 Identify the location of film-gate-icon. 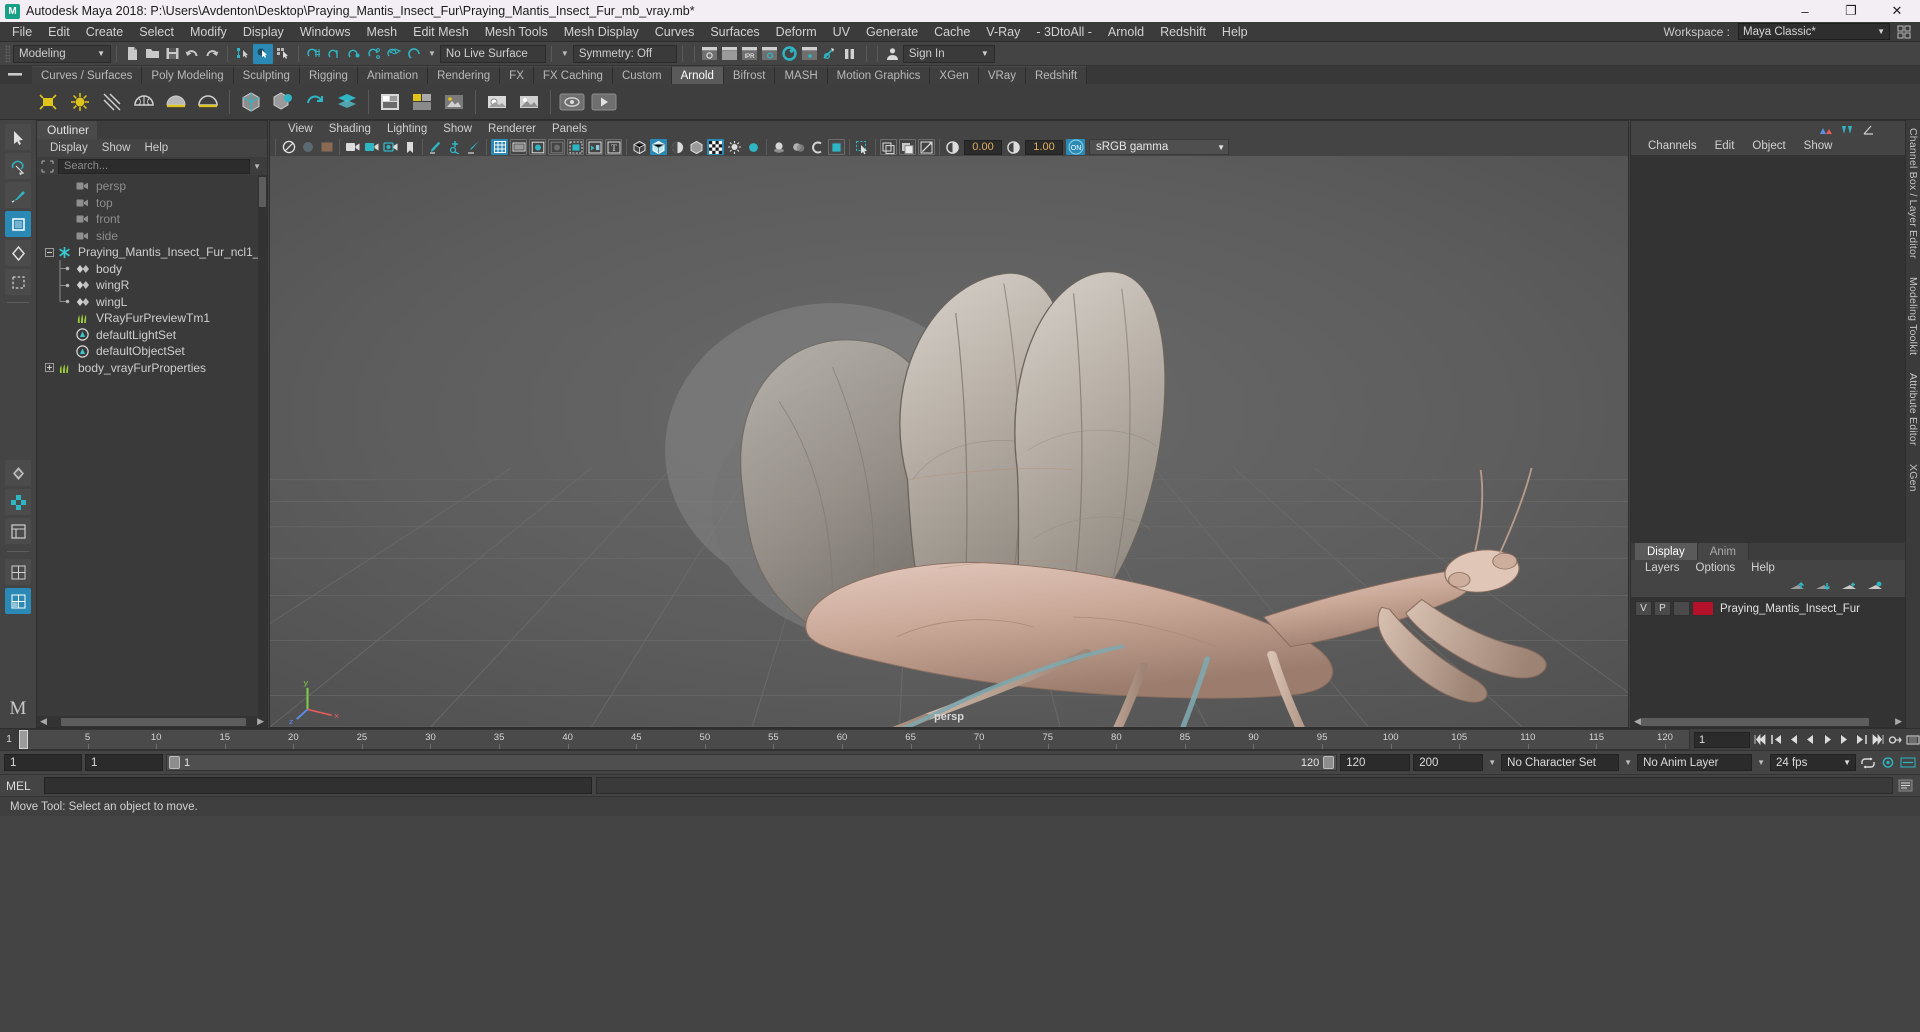
(518, 147).